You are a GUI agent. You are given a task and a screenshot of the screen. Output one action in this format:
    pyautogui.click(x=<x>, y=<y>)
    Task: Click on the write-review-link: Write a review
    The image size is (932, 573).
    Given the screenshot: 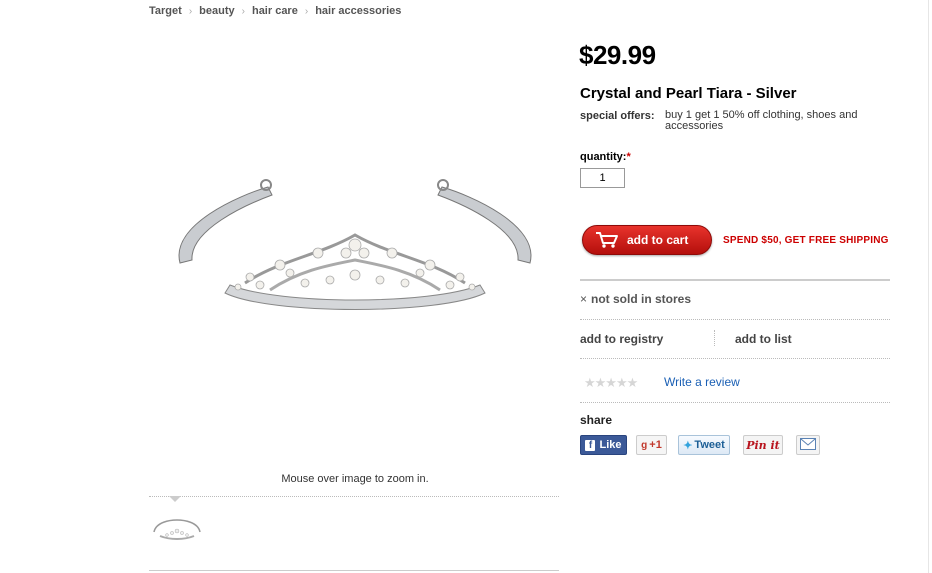 What is the action you would take?
    pyautogui.click(x=702, y=382)
    